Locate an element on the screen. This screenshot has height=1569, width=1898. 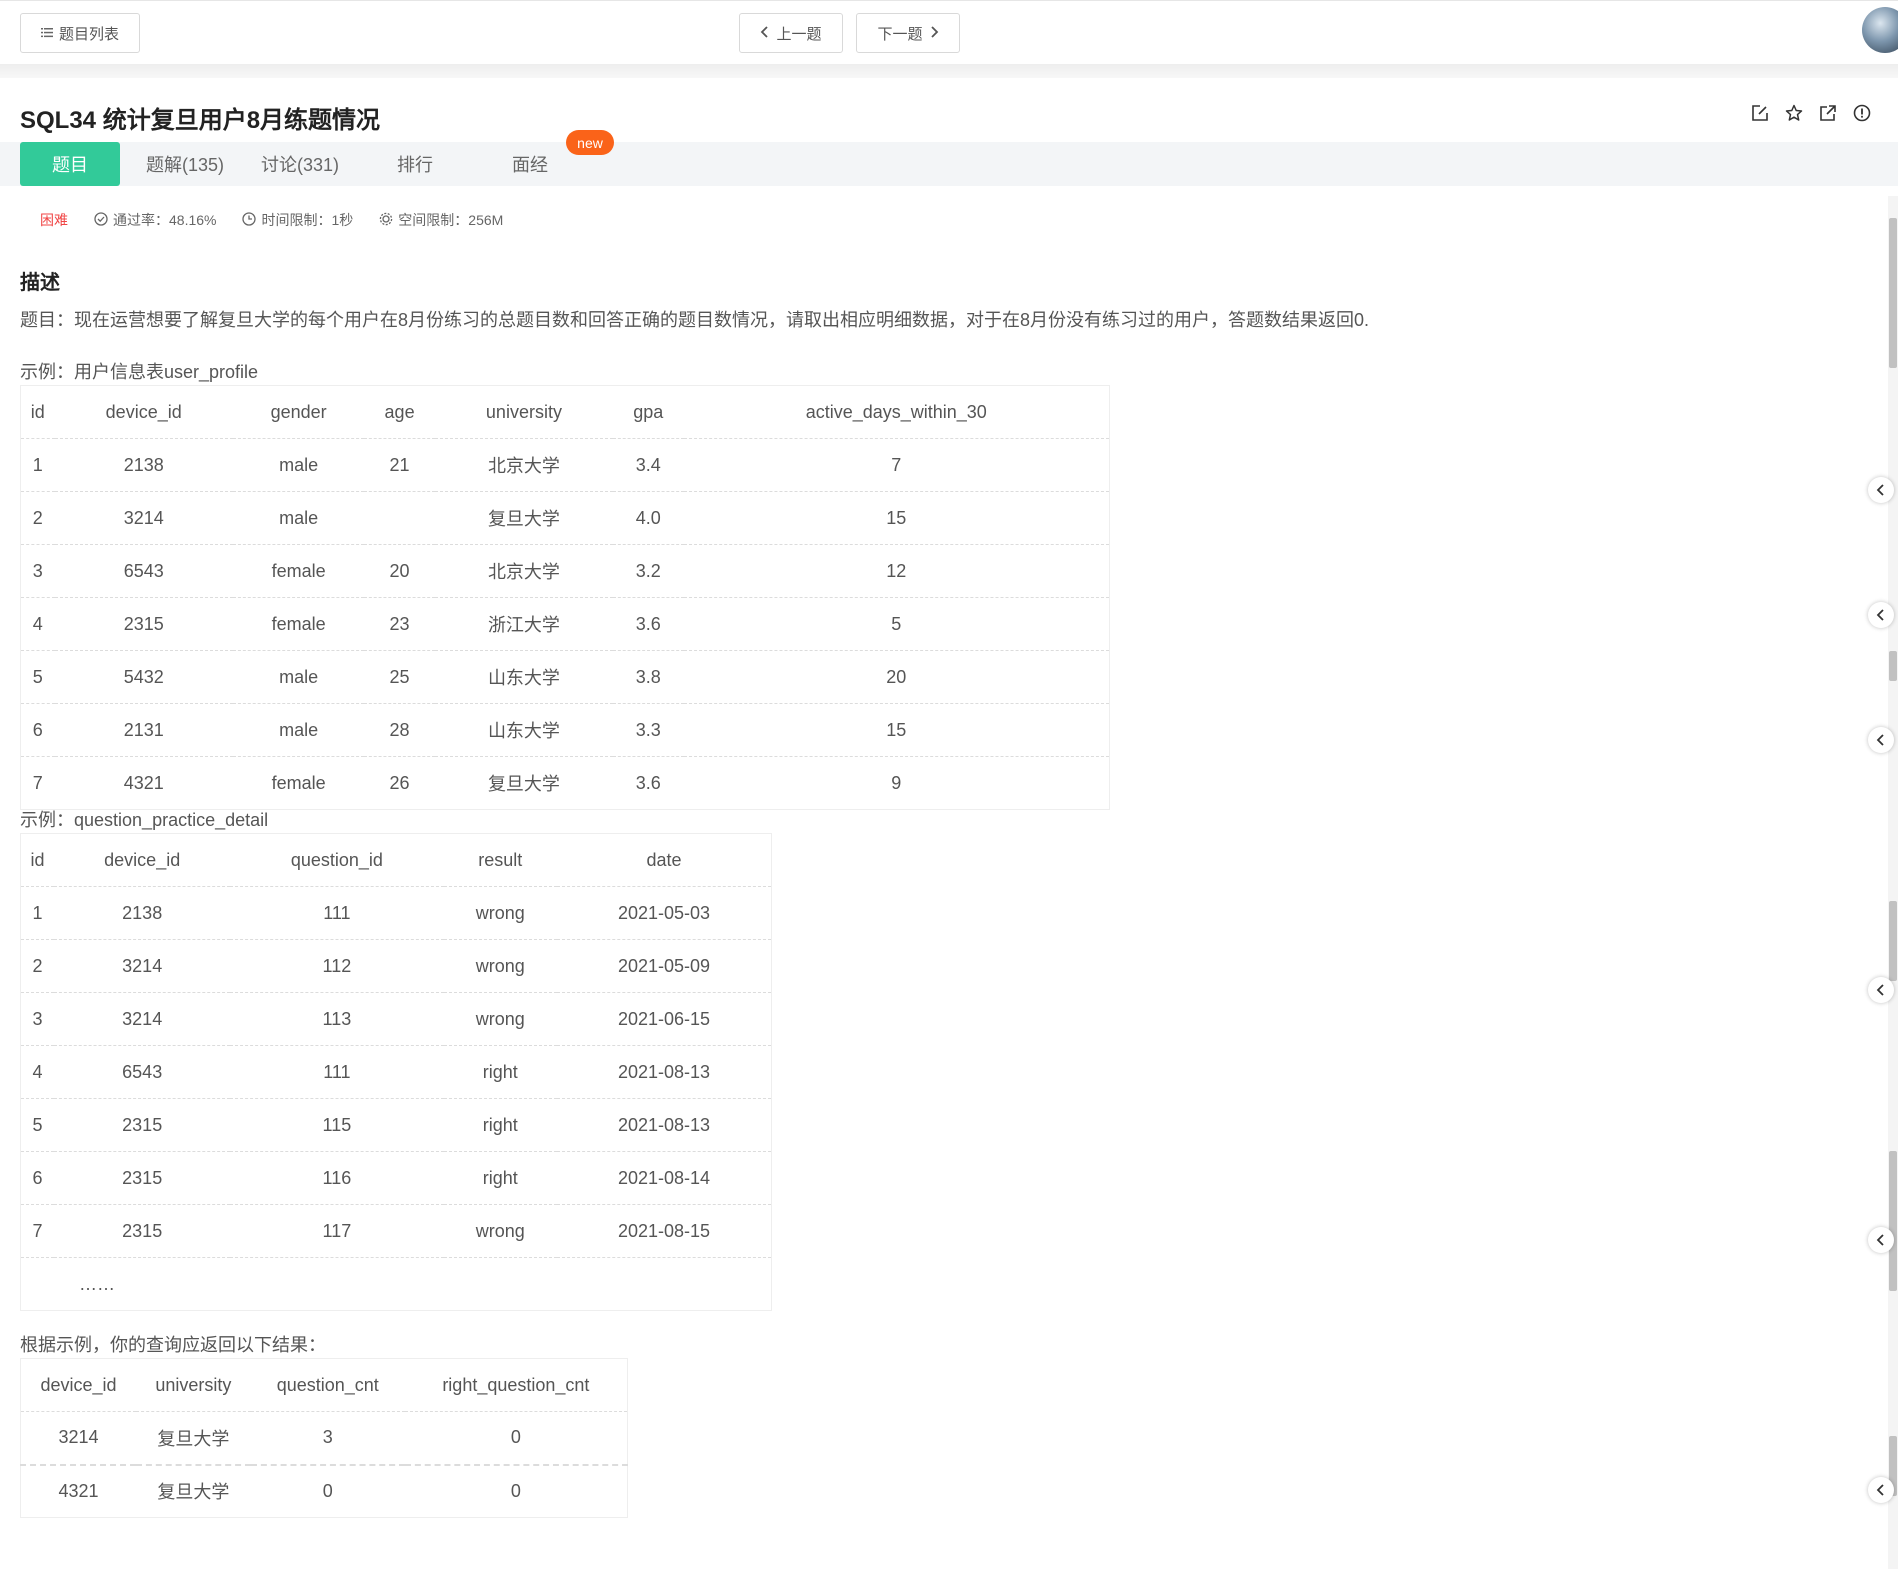
column-header: question_id is located at coordinates (336, 859).